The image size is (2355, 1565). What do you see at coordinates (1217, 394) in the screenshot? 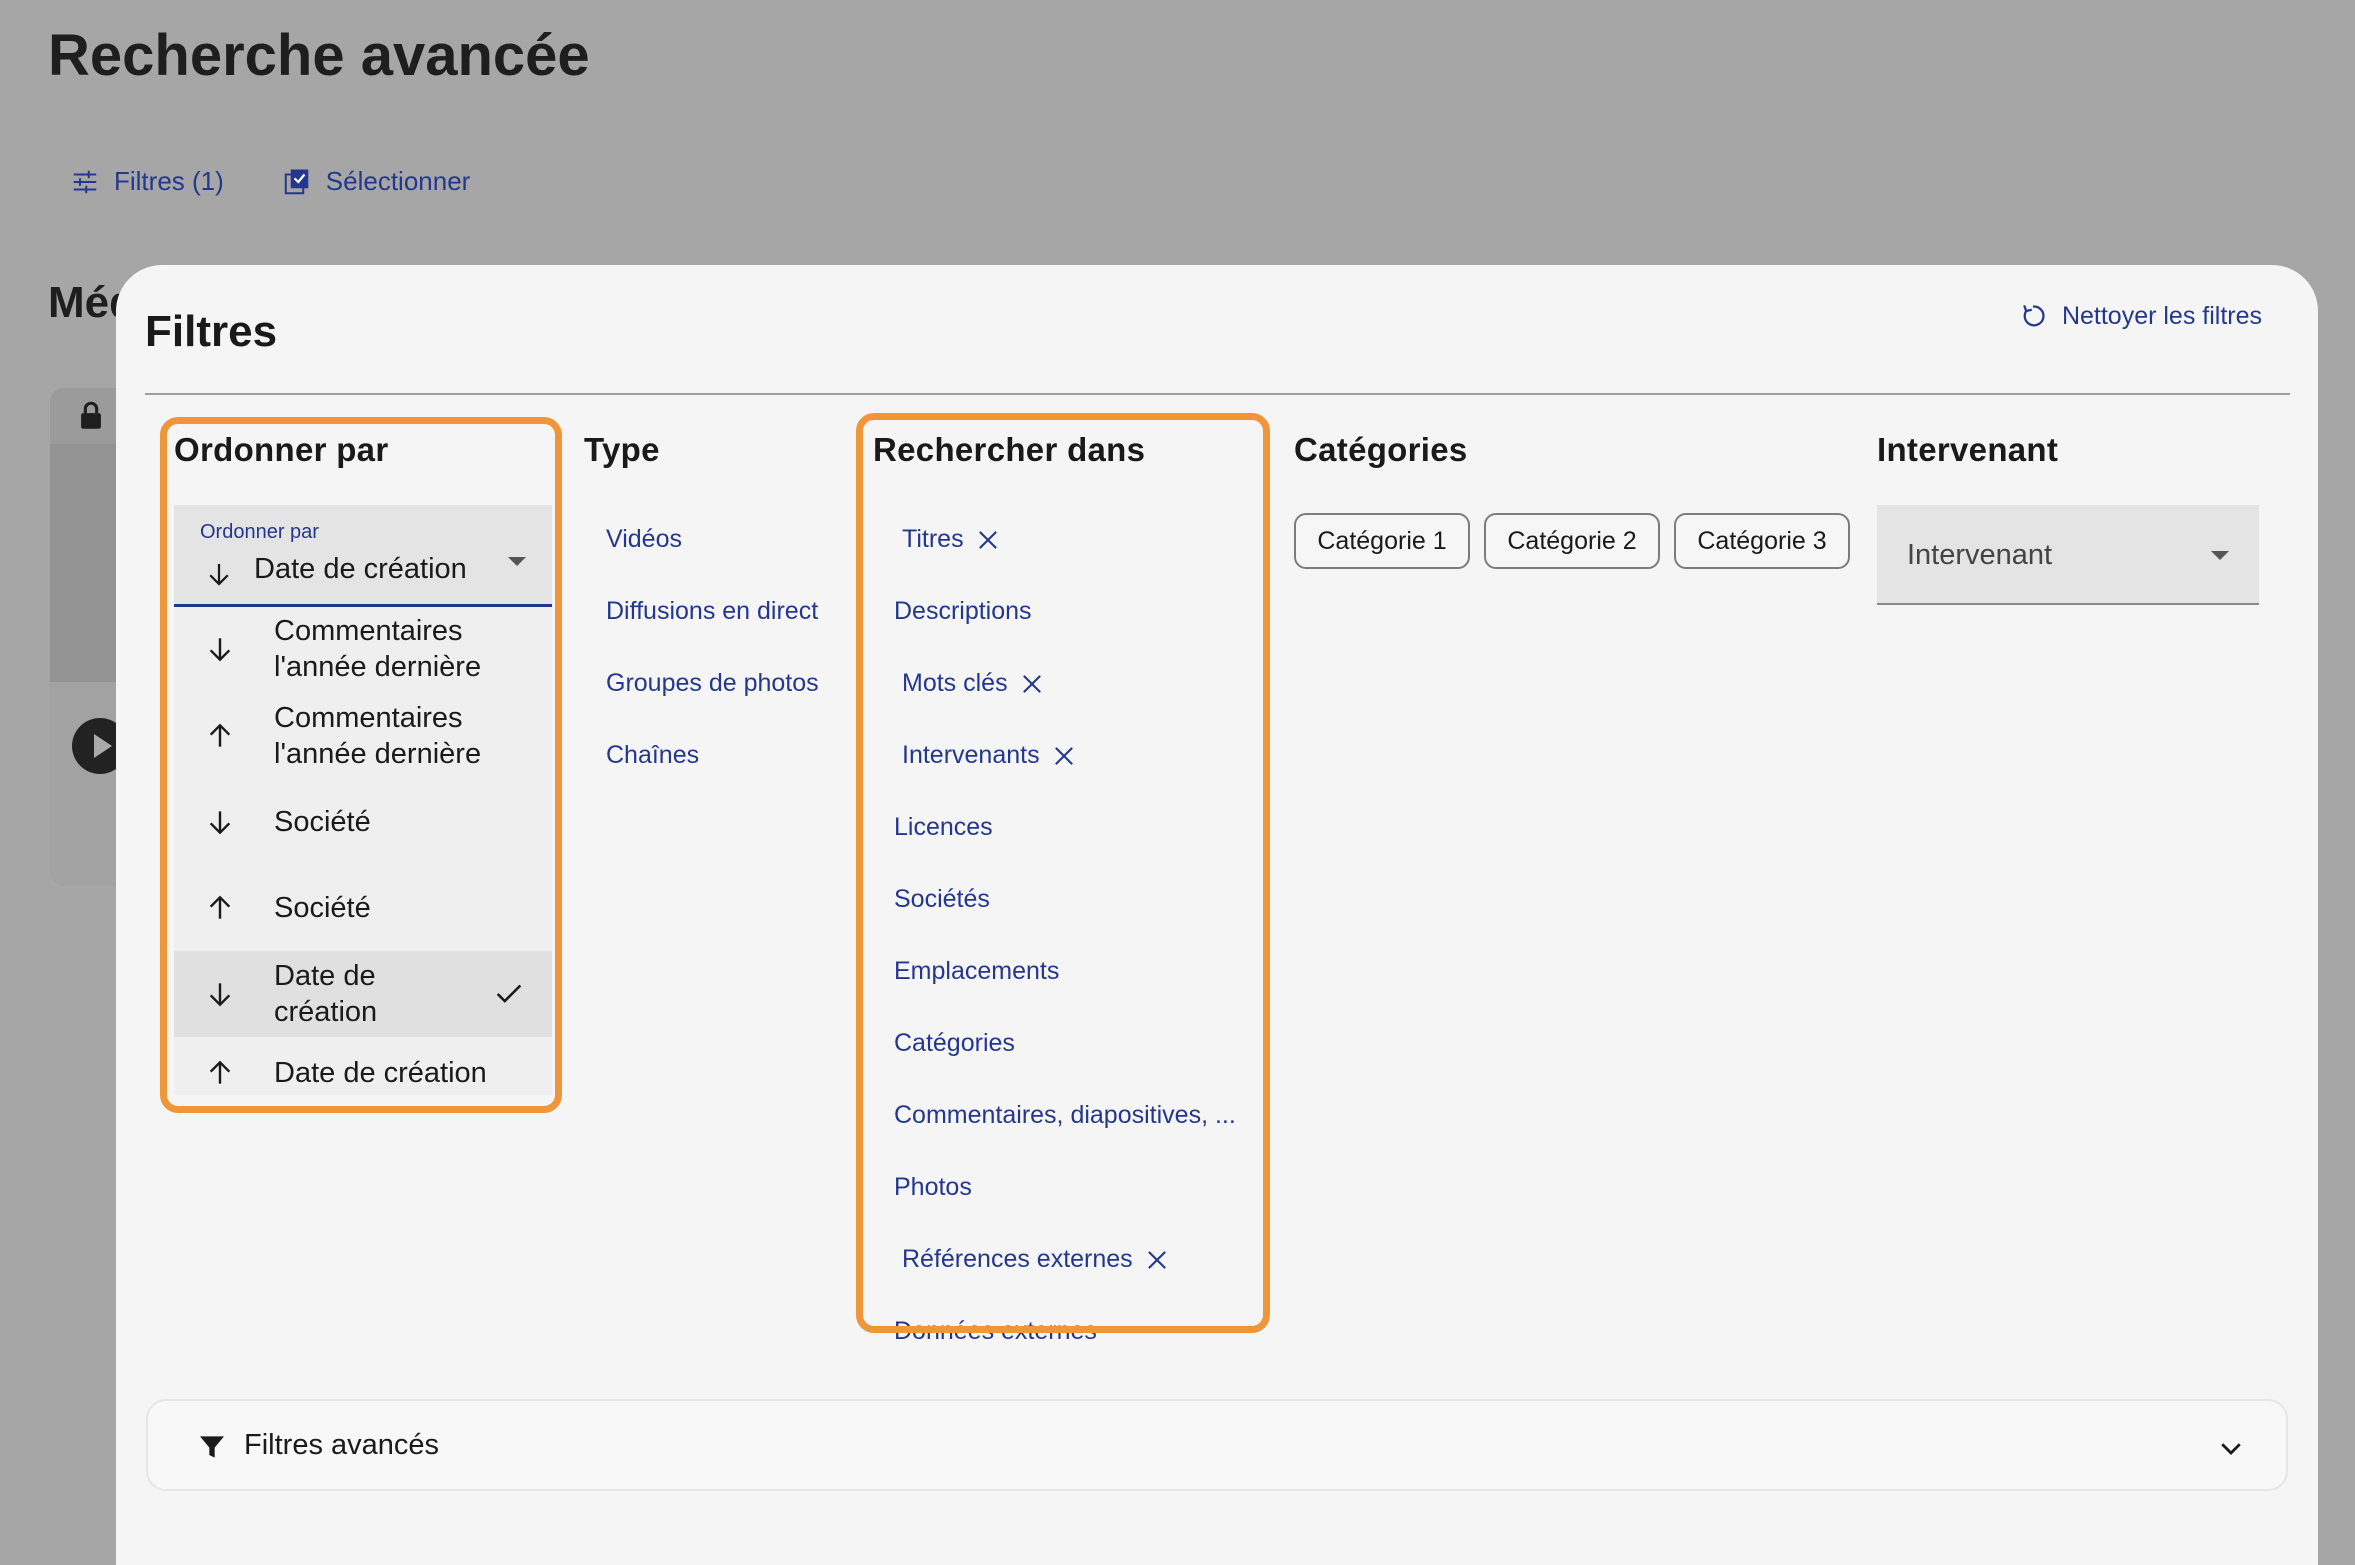
I see `panel-divider` at bounding box center [1217, 394].